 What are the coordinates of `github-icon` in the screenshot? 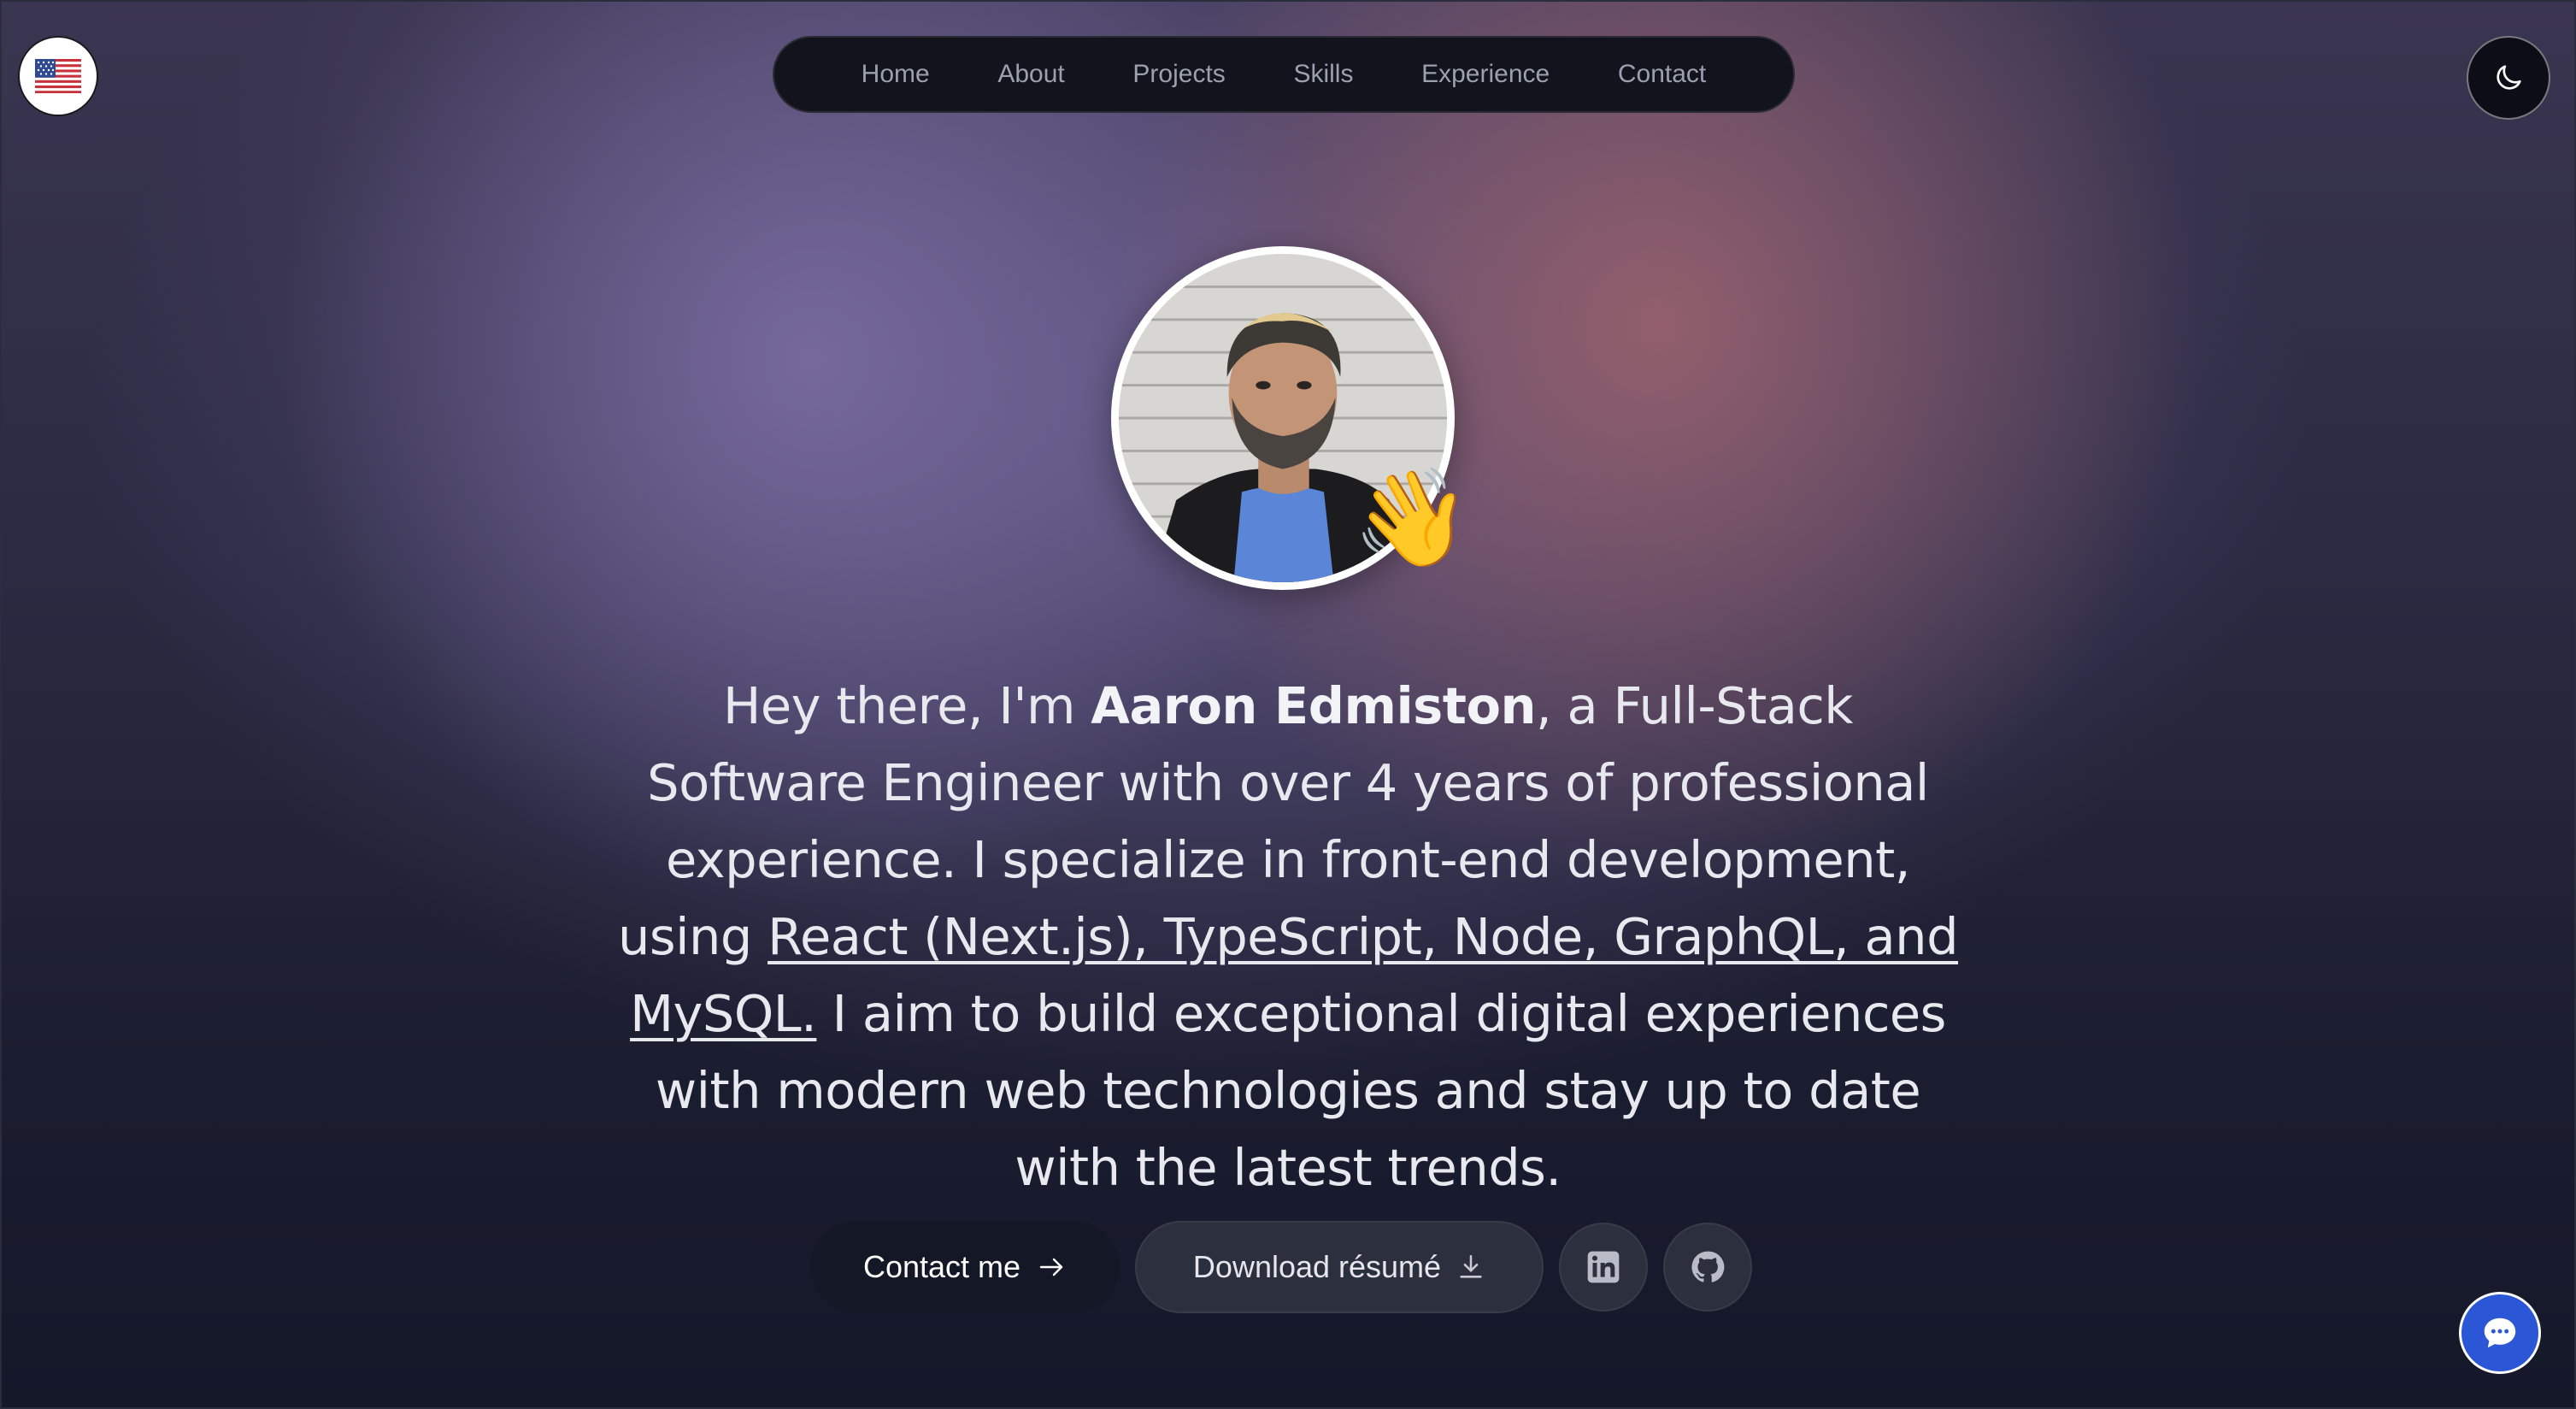 It's located at (1708, 1266).